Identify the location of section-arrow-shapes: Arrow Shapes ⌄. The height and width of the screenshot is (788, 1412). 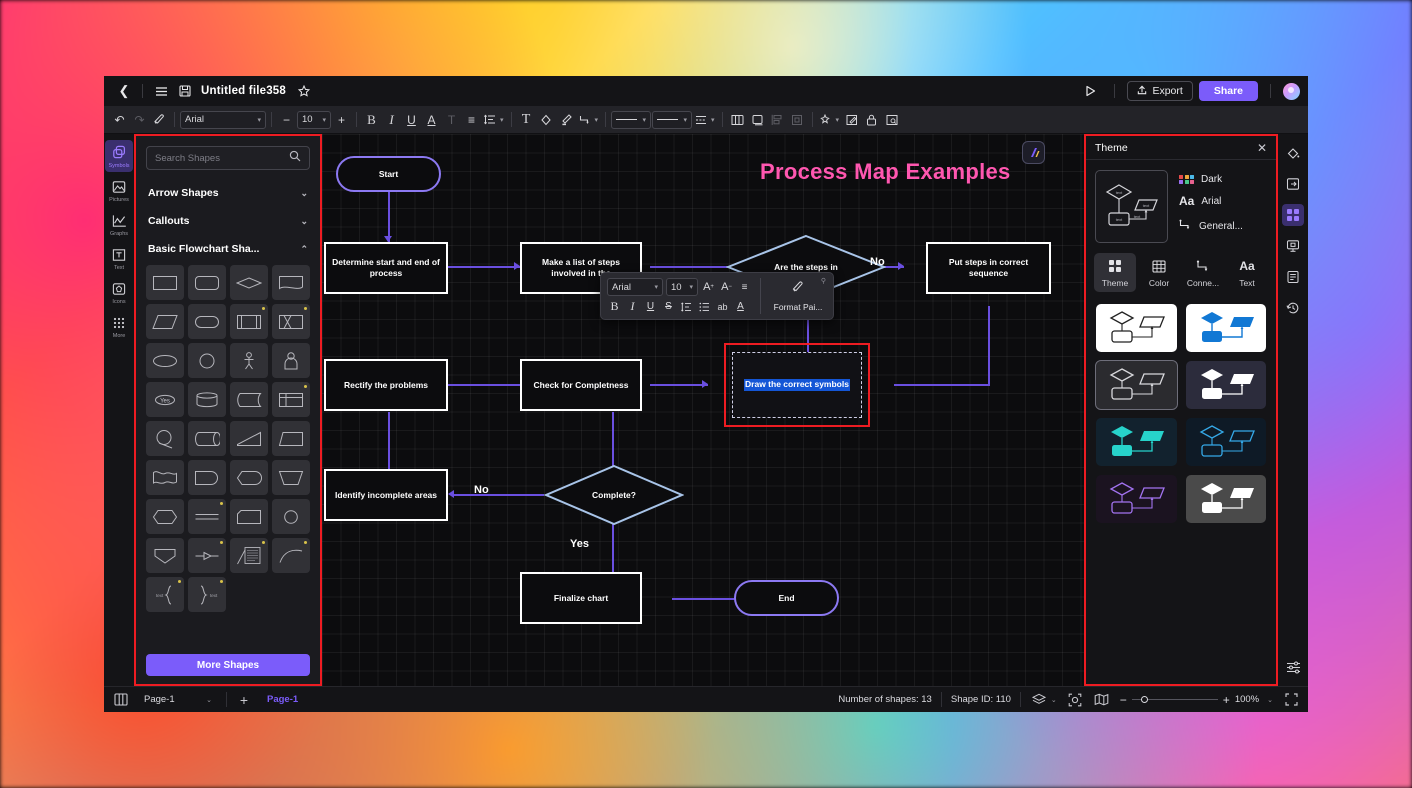
(228, 193).